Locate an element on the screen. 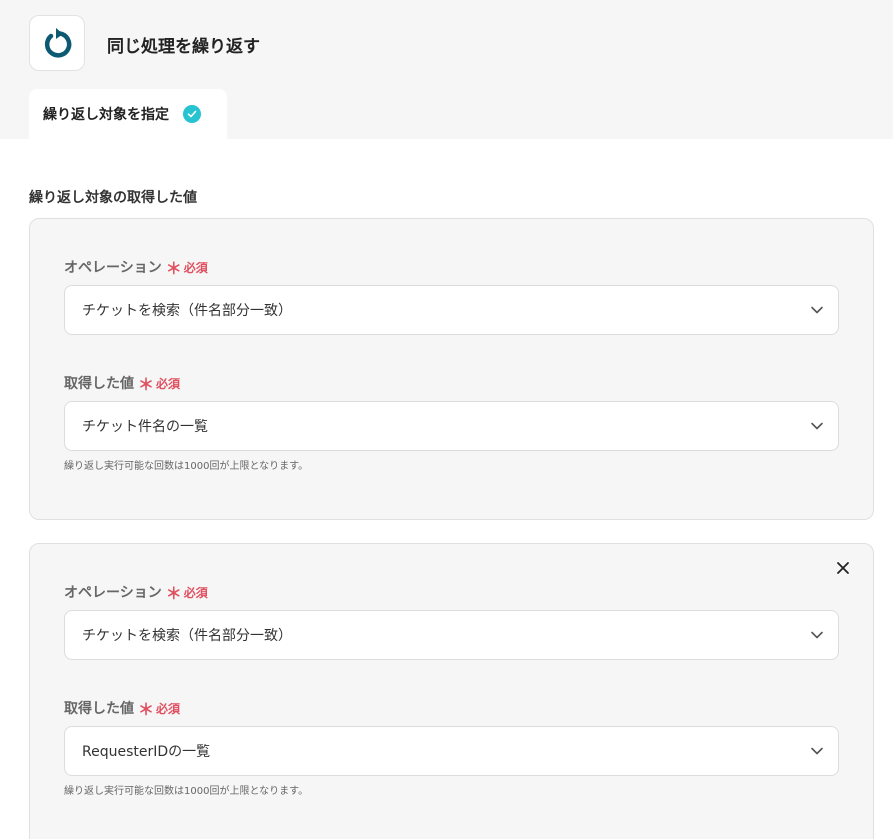 This screenshot has height=839, width=893. section-title: 繰り返し対象の取得した値 is located at coordinates (113, 198).